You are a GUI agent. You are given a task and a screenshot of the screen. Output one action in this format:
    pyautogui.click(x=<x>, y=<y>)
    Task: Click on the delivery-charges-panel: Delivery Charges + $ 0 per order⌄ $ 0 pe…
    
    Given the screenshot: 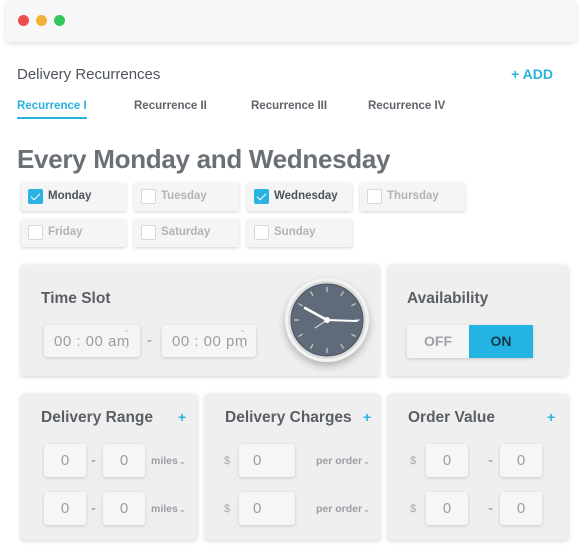 What is the action you would take?
    pyautogui.click(x=292, y=467)
    